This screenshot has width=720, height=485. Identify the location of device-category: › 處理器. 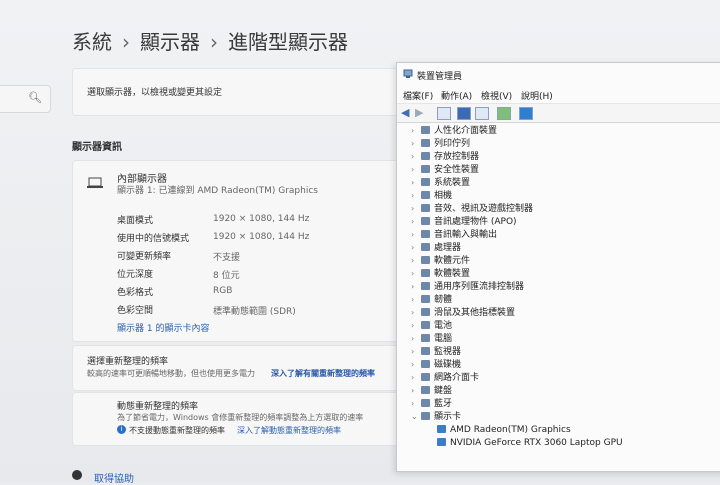
(436, 248).